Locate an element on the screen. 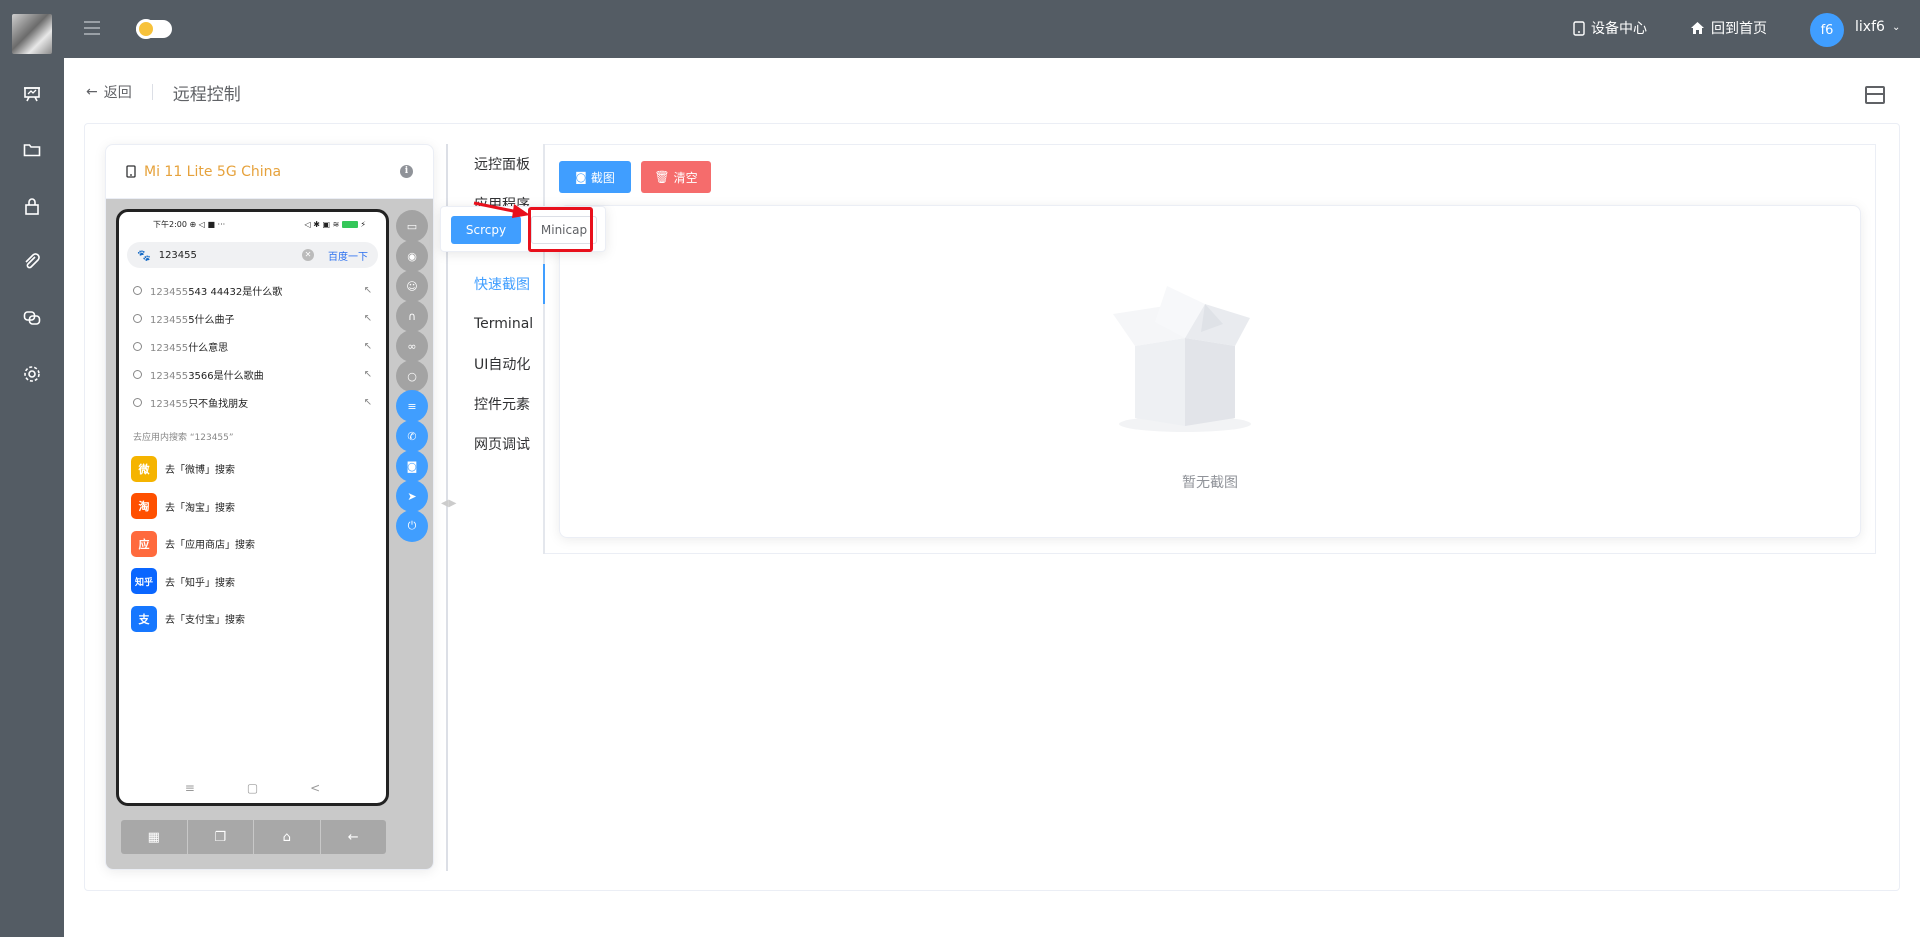 This screenshot has width=1920, height=937. back-label: 返回 is located at coordinates (117, 93).